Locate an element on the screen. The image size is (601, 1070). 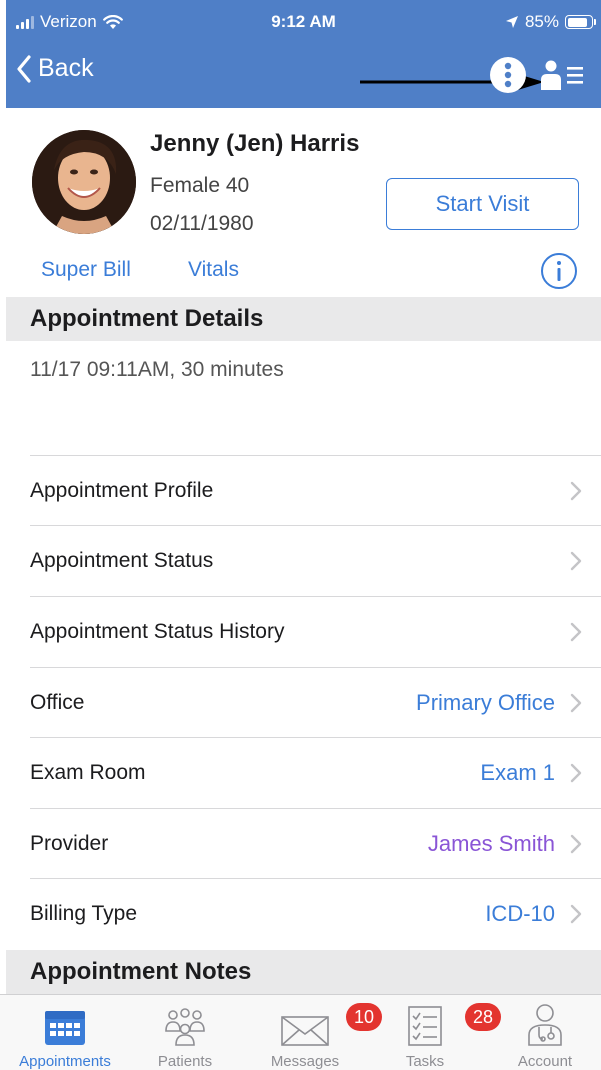
tab-patients: Patients is located at coordinates (185, 1035).